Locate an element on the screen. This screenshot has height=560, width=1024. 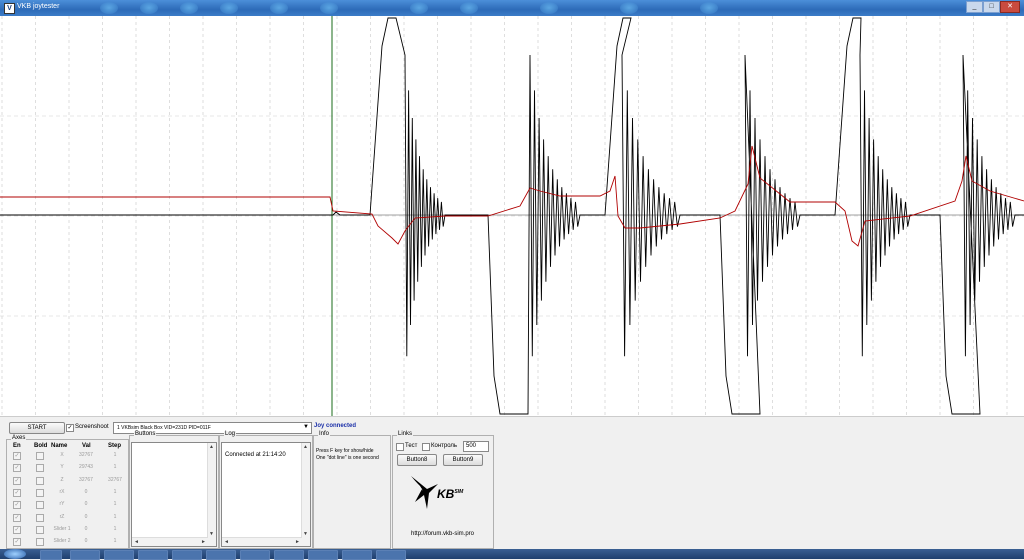
axes-group-title: Axes is located at coordinates (19, 438).